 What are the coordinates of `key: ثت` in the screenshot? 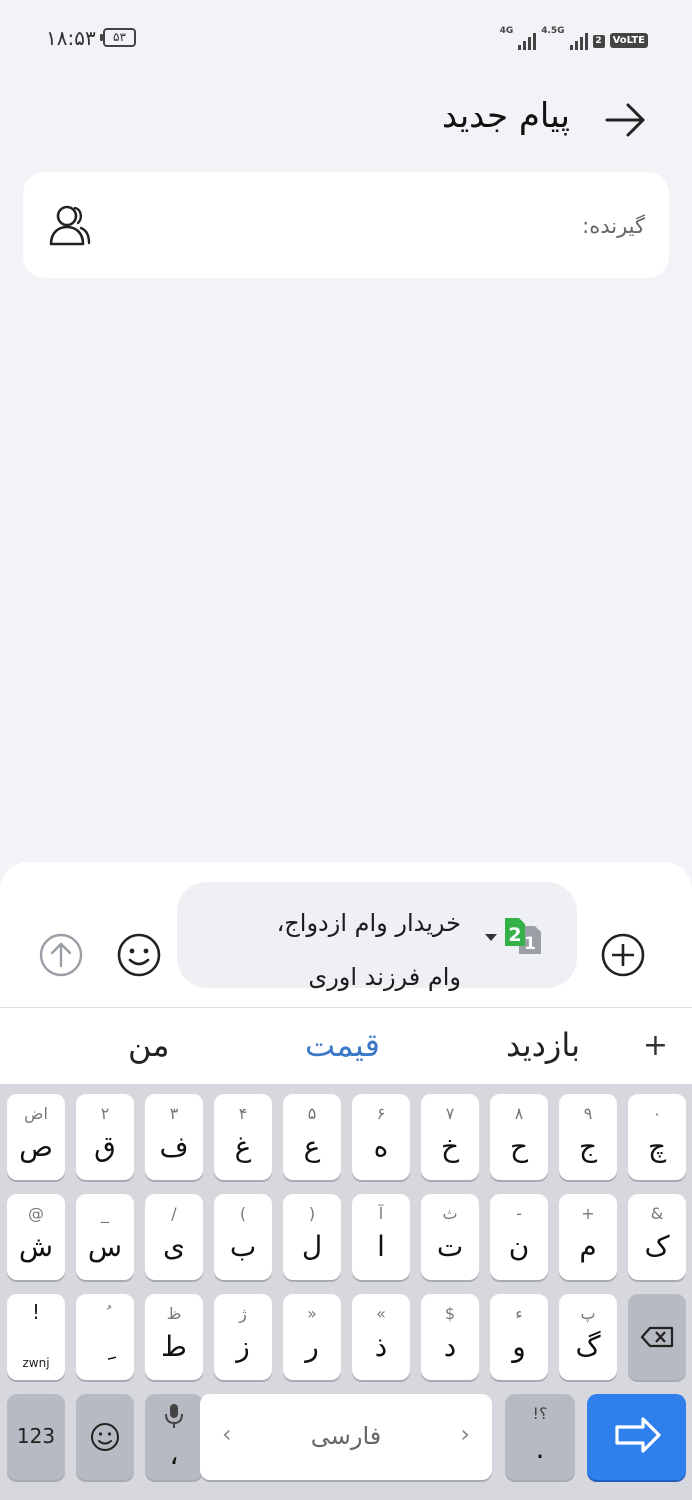 It's located at (450, 1237).